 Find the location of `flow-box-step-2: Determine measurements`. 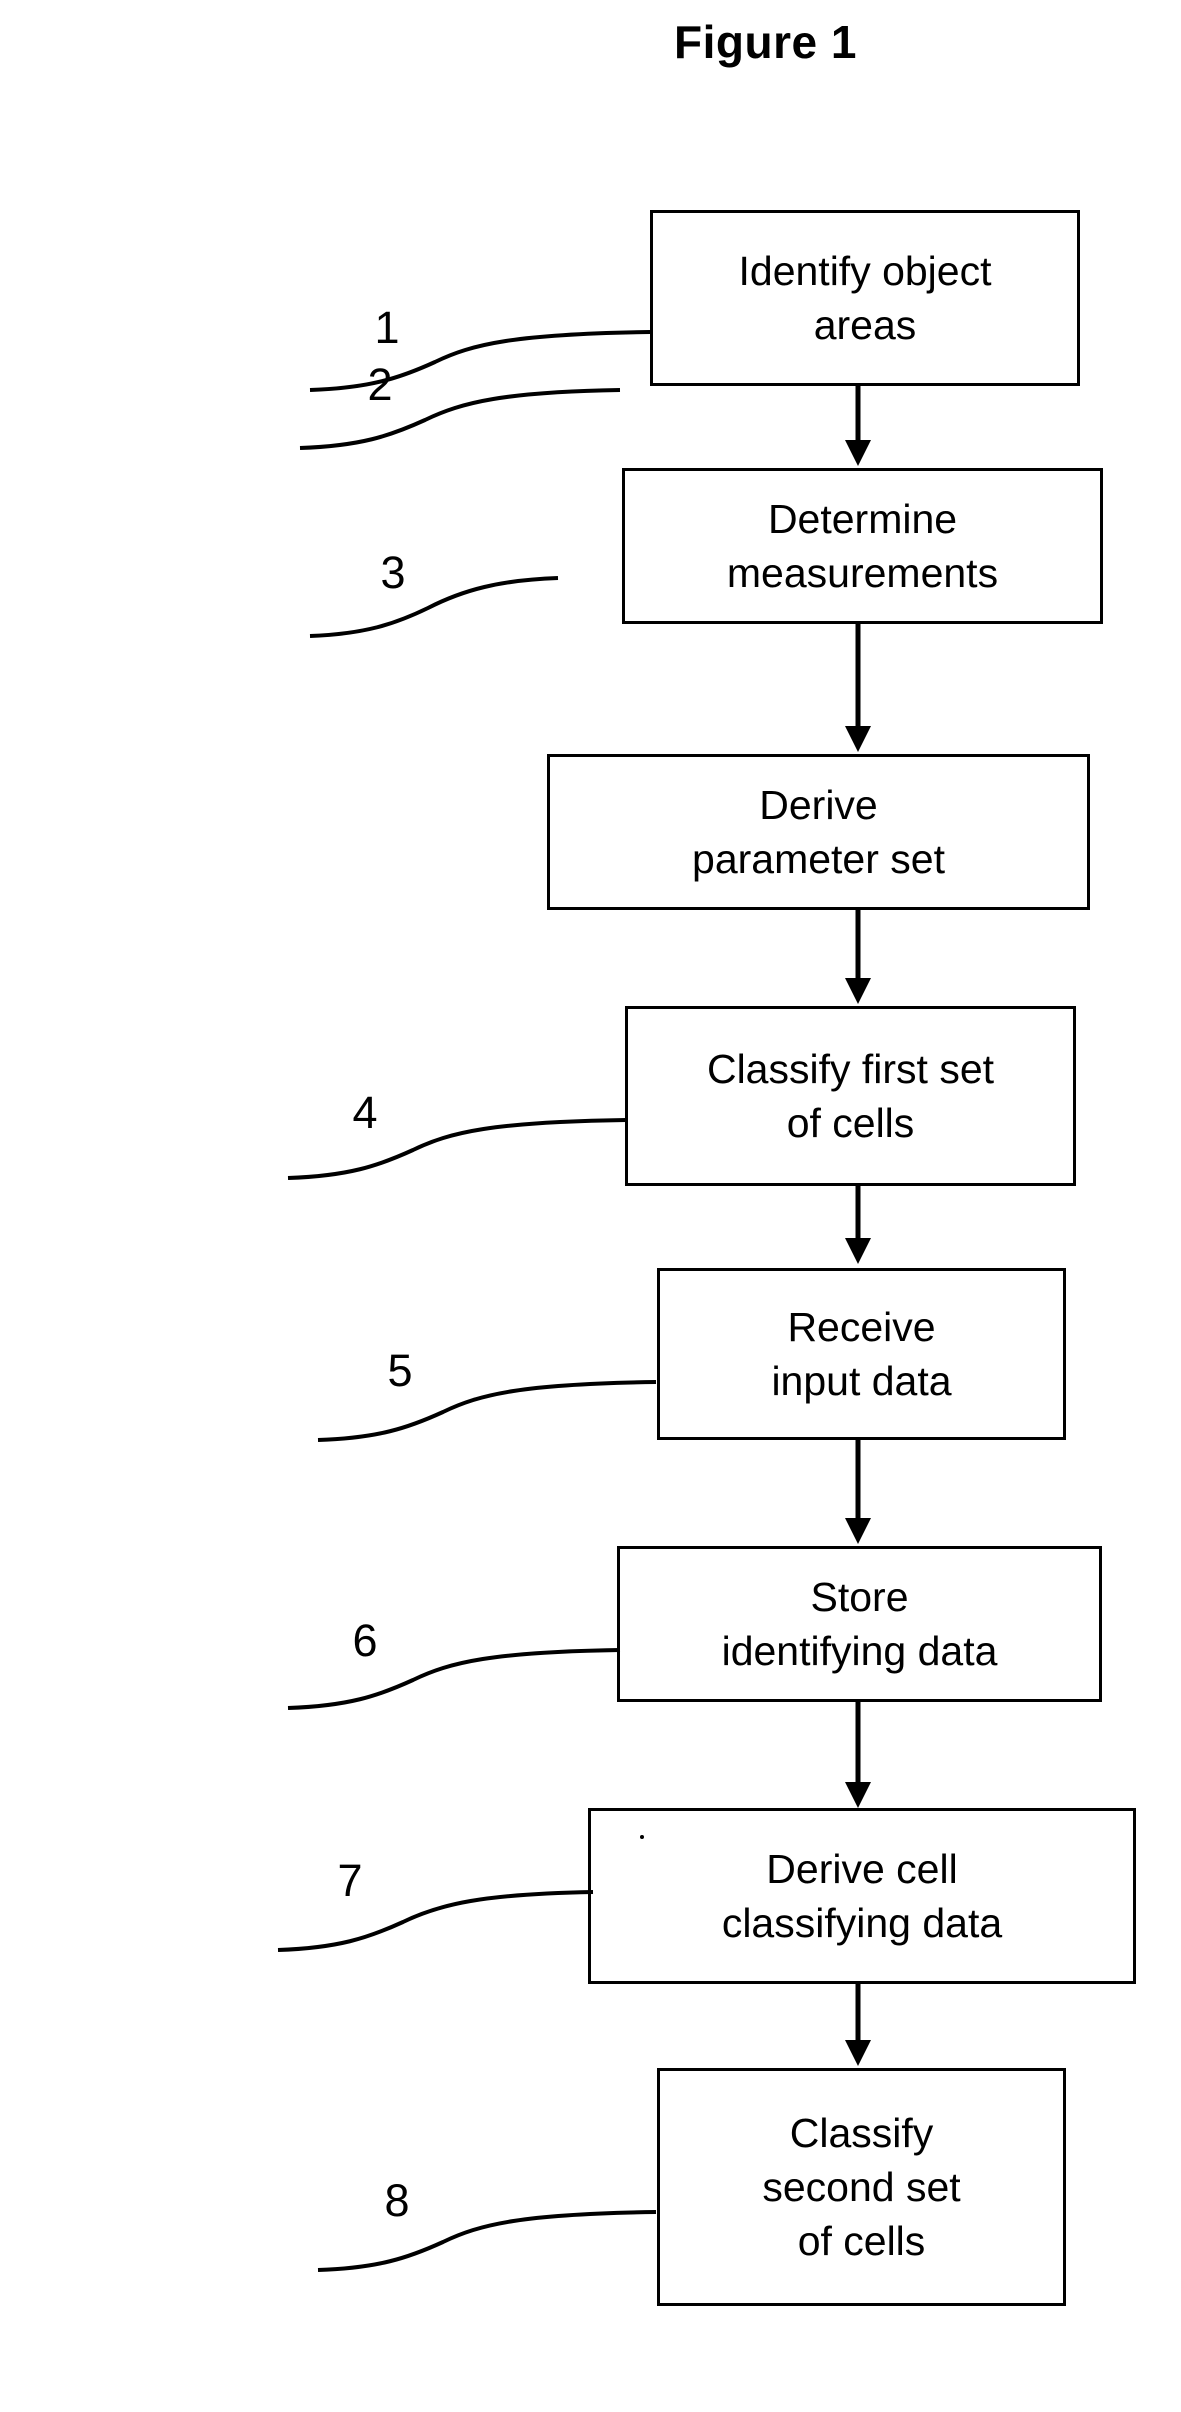

flow-box-step-2: Determine measurements is located at coordinates (862, 546).